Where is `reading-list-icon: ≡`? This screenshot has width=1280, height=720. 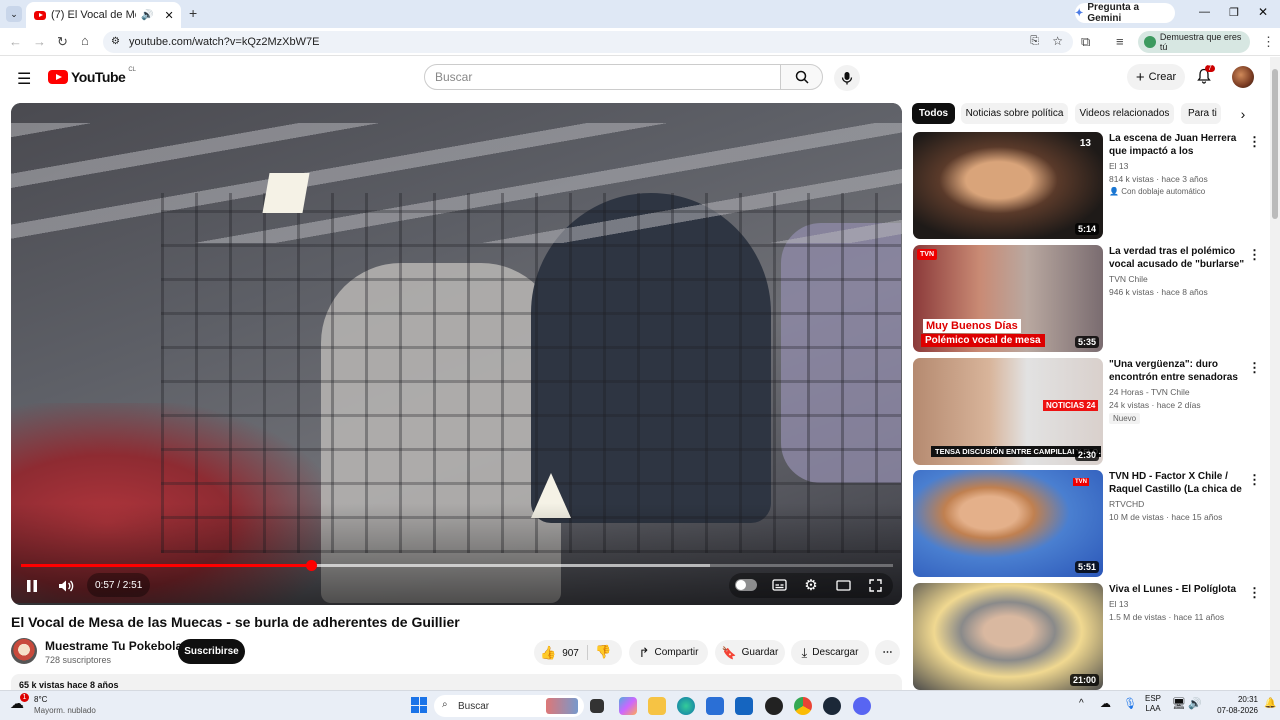 reading-list-icon: ≡ is located at coordinates (1120, 41).